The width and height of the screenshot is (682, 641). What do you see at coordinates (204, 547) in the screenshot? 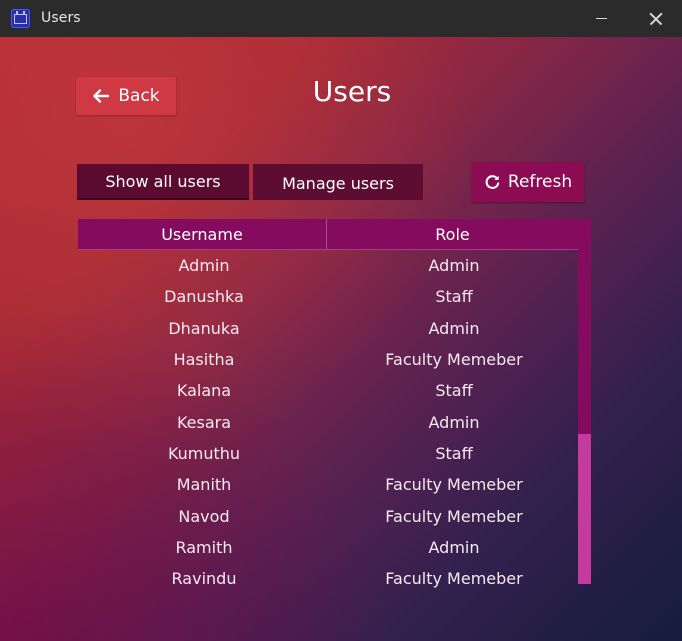
I see `username-cell: Ramith` at bounding box center [204, 547].